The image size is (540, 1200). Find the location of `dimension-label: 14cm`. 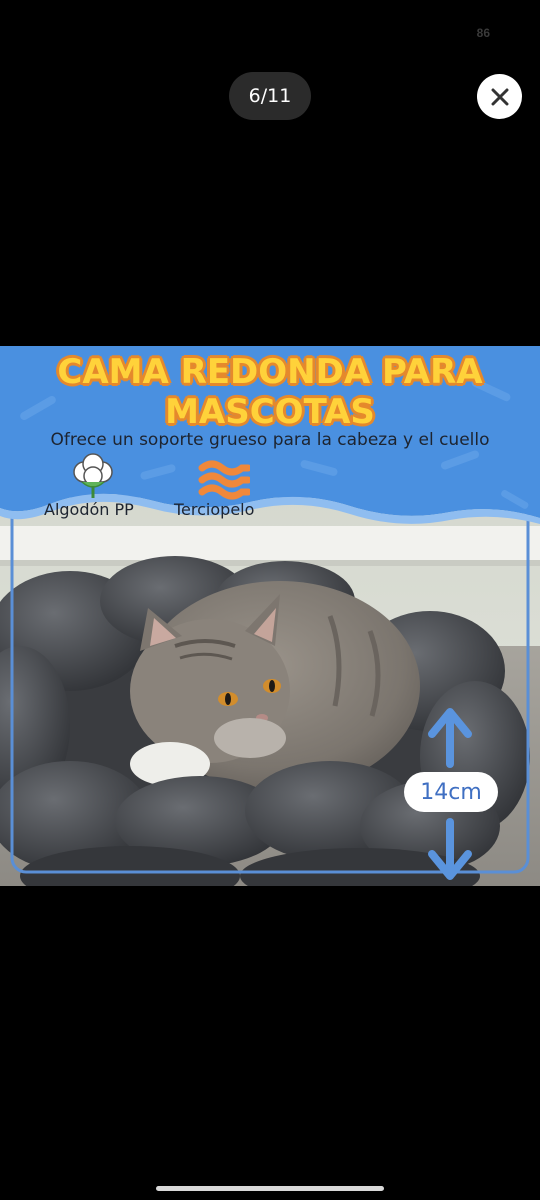

dimension-label: 14cm is located at coordinates (451, 792).